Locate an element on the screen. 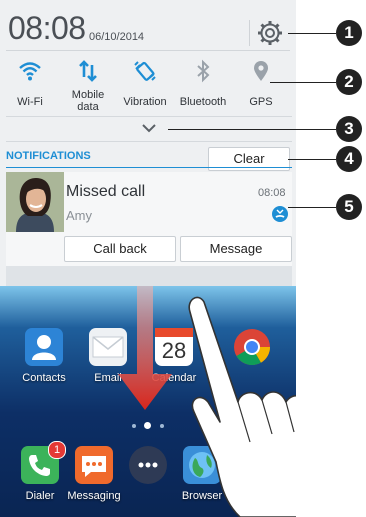  callout-1: 1 is located at coordinates (349, 33).